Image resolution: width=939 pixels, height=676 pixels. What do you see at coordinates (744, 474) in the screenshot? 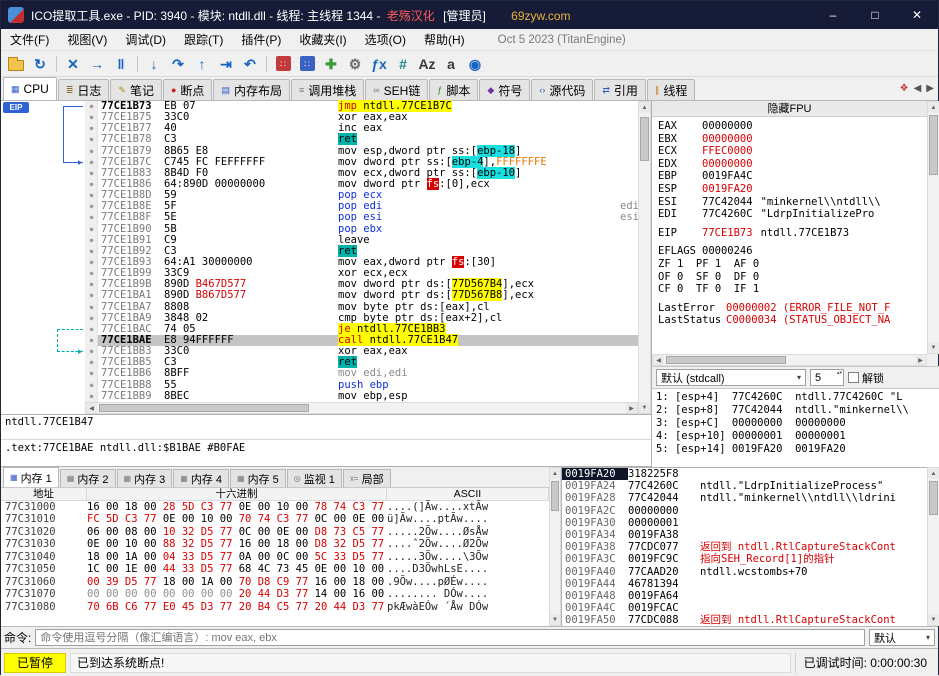
I see `stack-row: 0019FA20 318225F8` at bounding box center [744, 474].